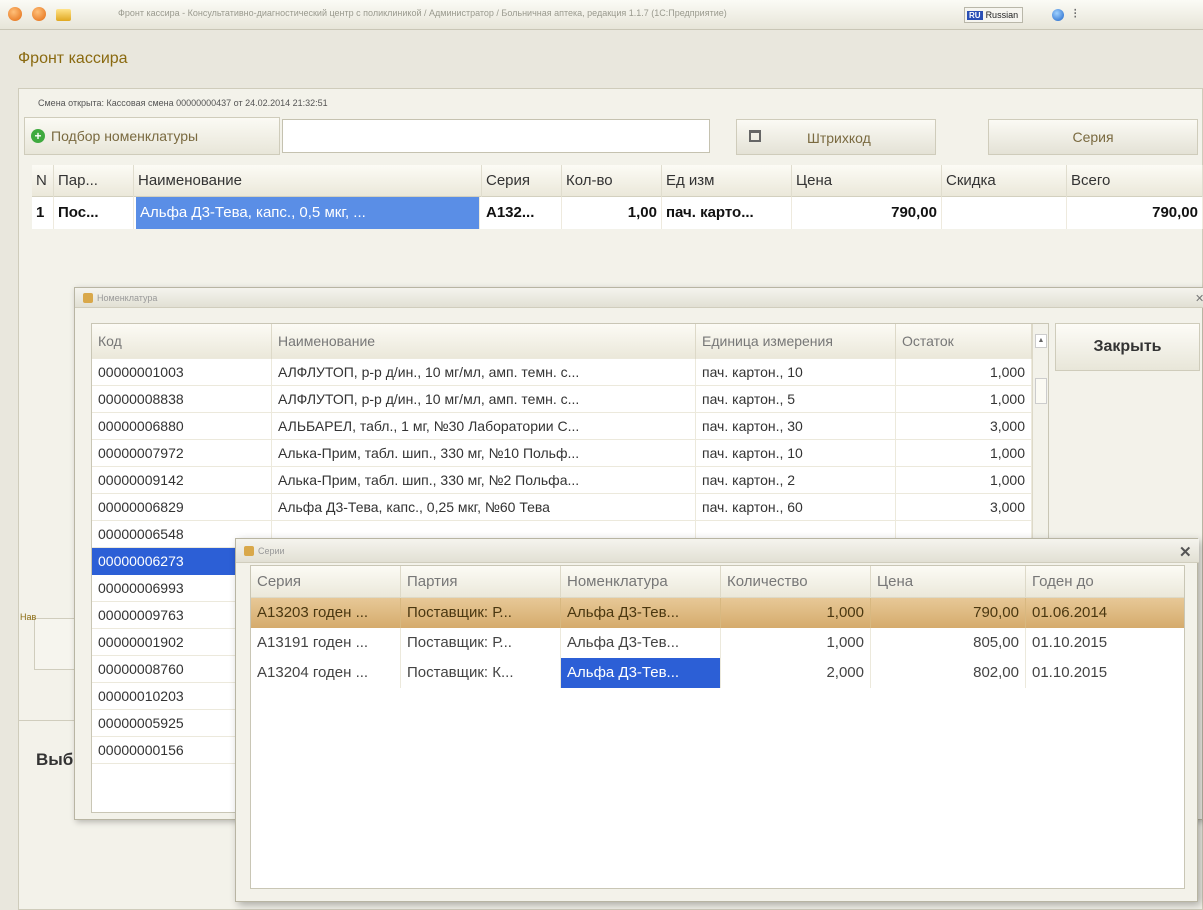 This screenshot has height=910, width=1203. What do you see at coordinates (1135, 213) in the screenshot?
I see `total-cell: 790,00` at bounding box center [1135, 213].